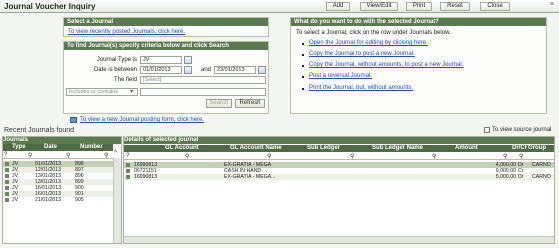 Image resolution: width=559 pixels, height=248 pixels. Describe the element at coordinates (203, 80) in the screenshot. I see `field-select: [Select]` at that location.